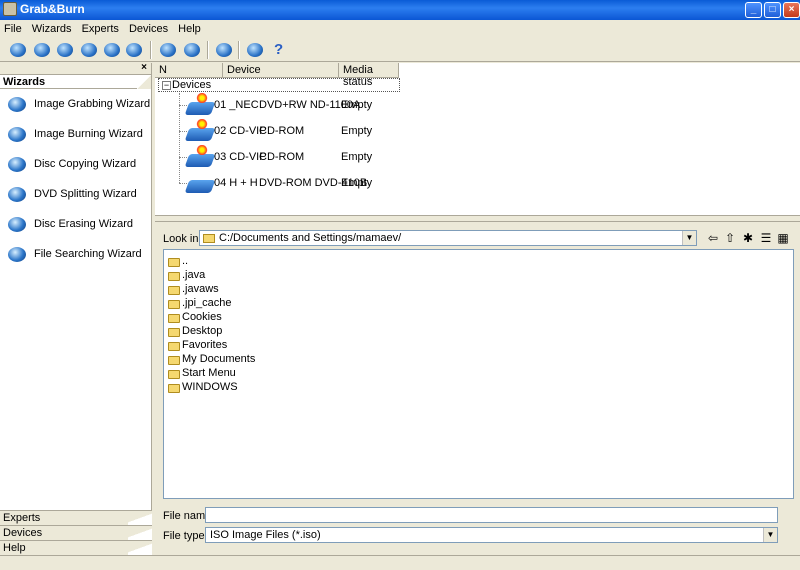 This screenshot has width=800, height=570. I want to click on title-bar: Grab&Burn _ □ ×, so click(400, 10).